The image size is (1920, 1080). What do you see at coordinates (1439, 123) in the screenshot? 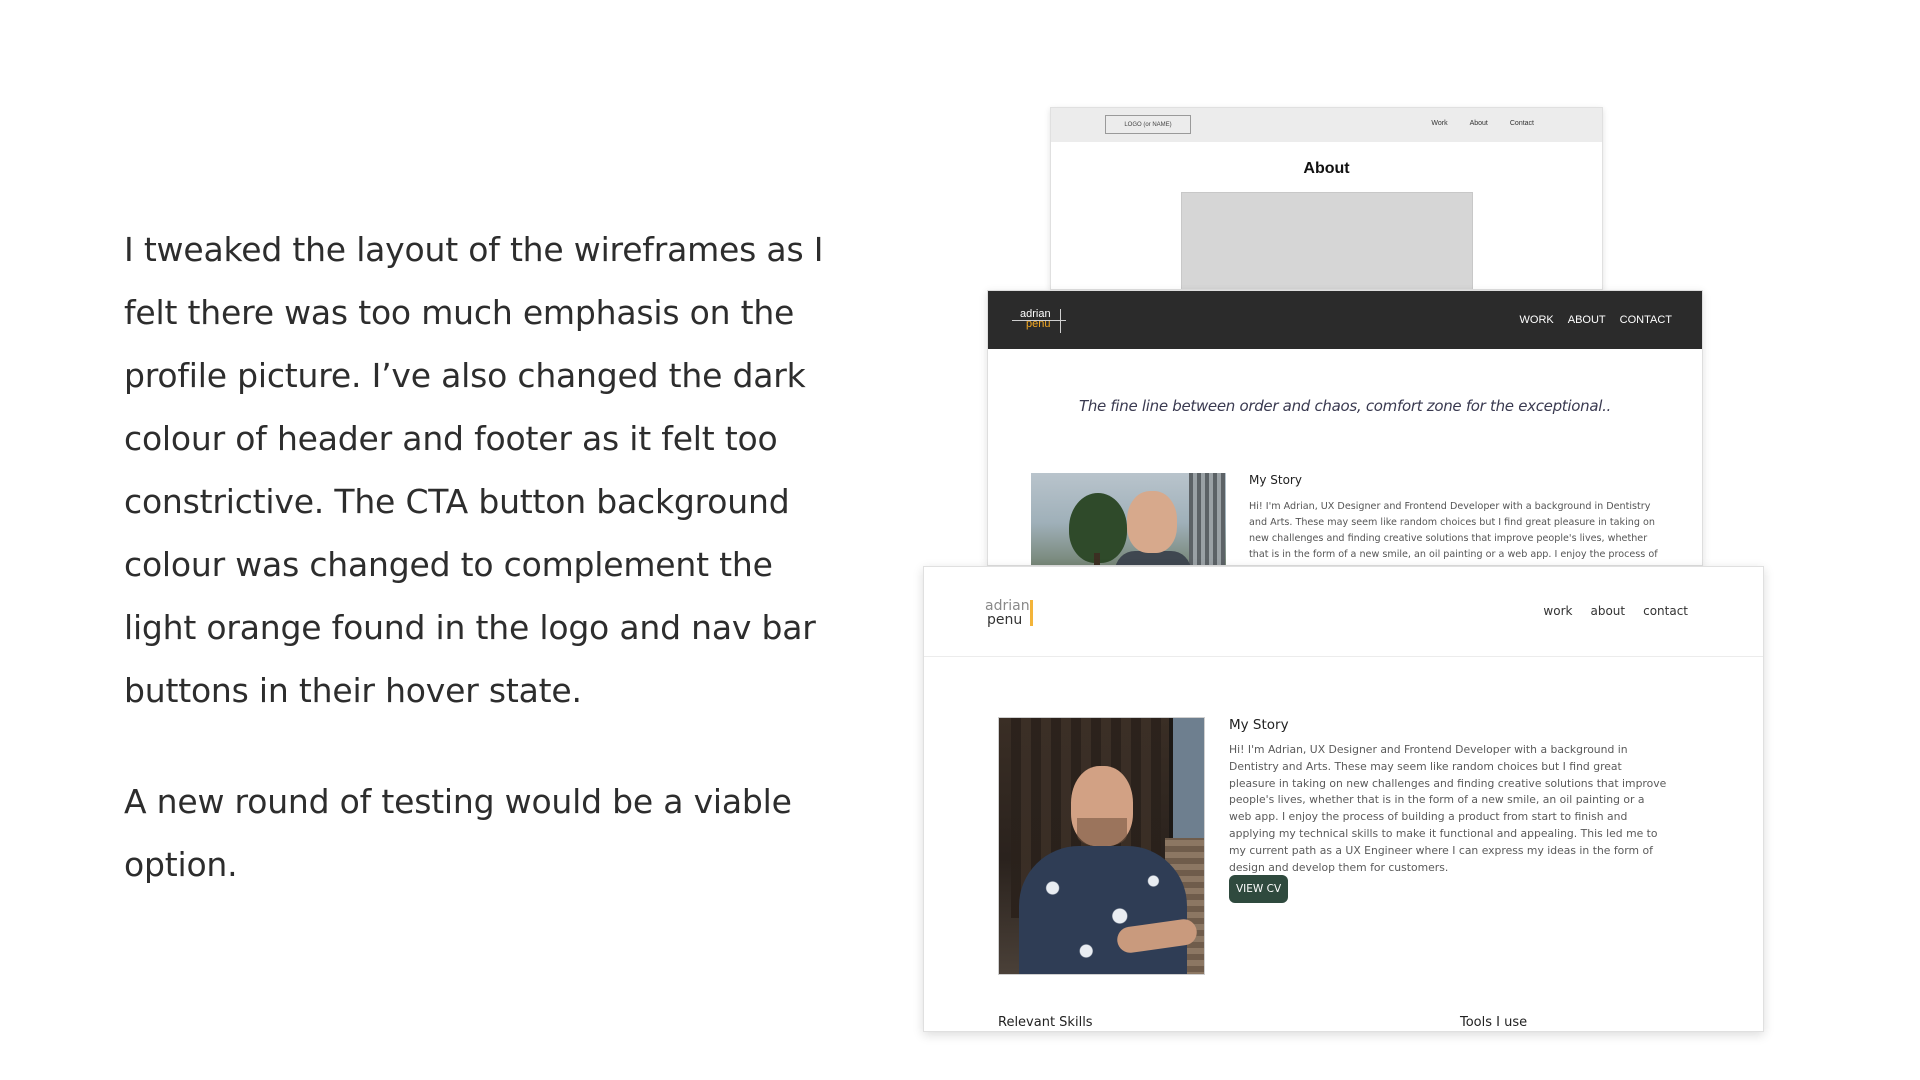
I see `wireframe-nav-work: Work` at bounding box center [1439, 123].